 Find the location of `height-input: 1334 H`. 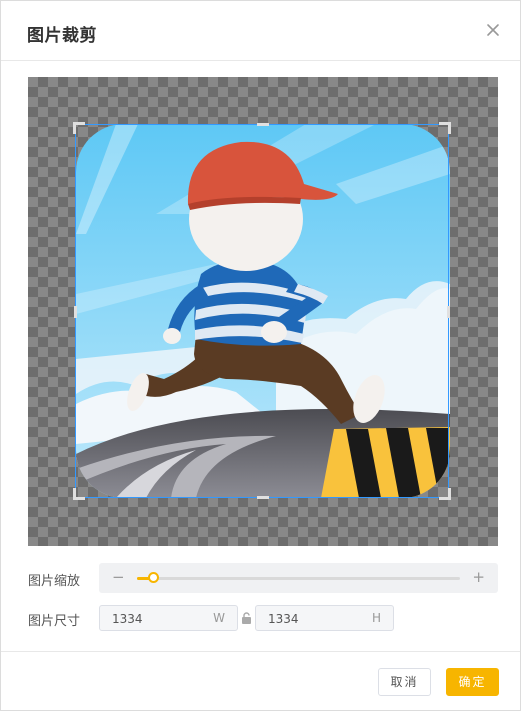

height-input: 1334 H is located at coordinates (324, 618).